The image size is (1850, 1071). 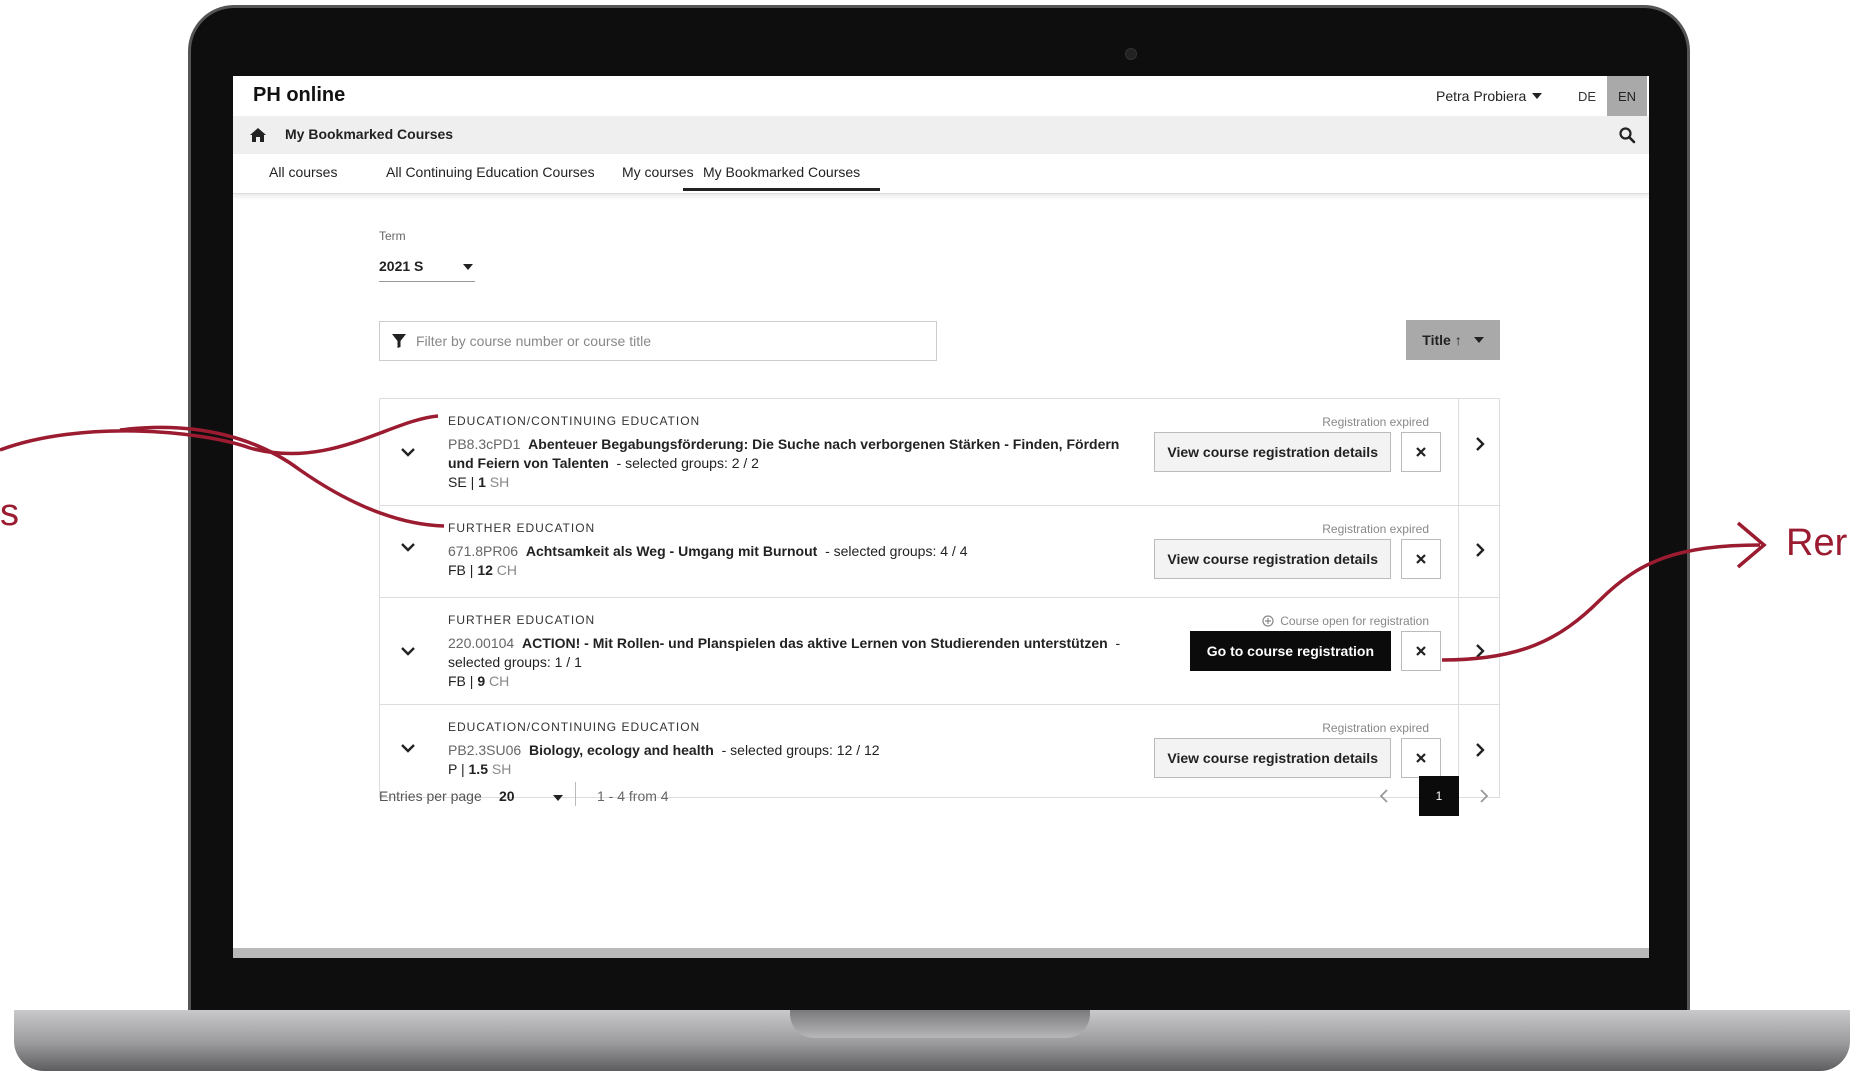 I want to click on course-type: SE, so click(x=457, y=482).